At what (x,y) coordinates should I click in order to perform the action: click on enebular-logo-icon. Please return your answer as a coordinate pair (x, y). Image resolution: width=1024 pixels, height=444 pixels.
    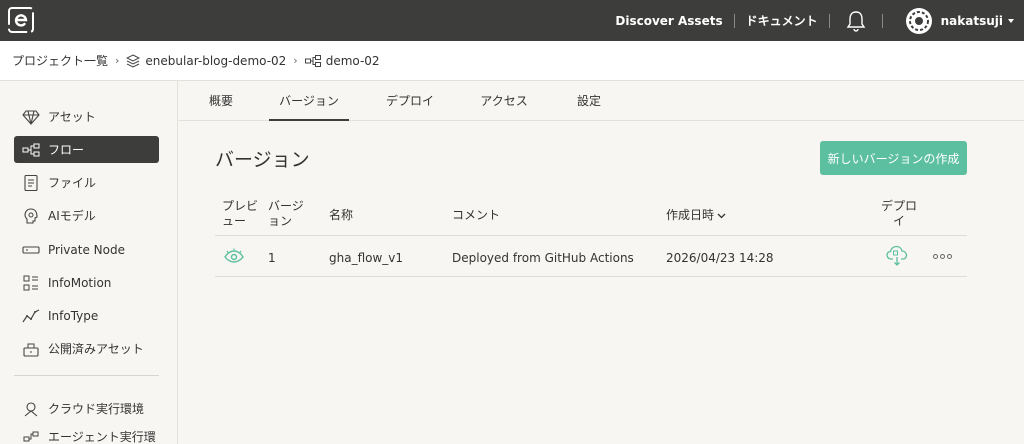
    Looking at the image, I should click on (21, 20).